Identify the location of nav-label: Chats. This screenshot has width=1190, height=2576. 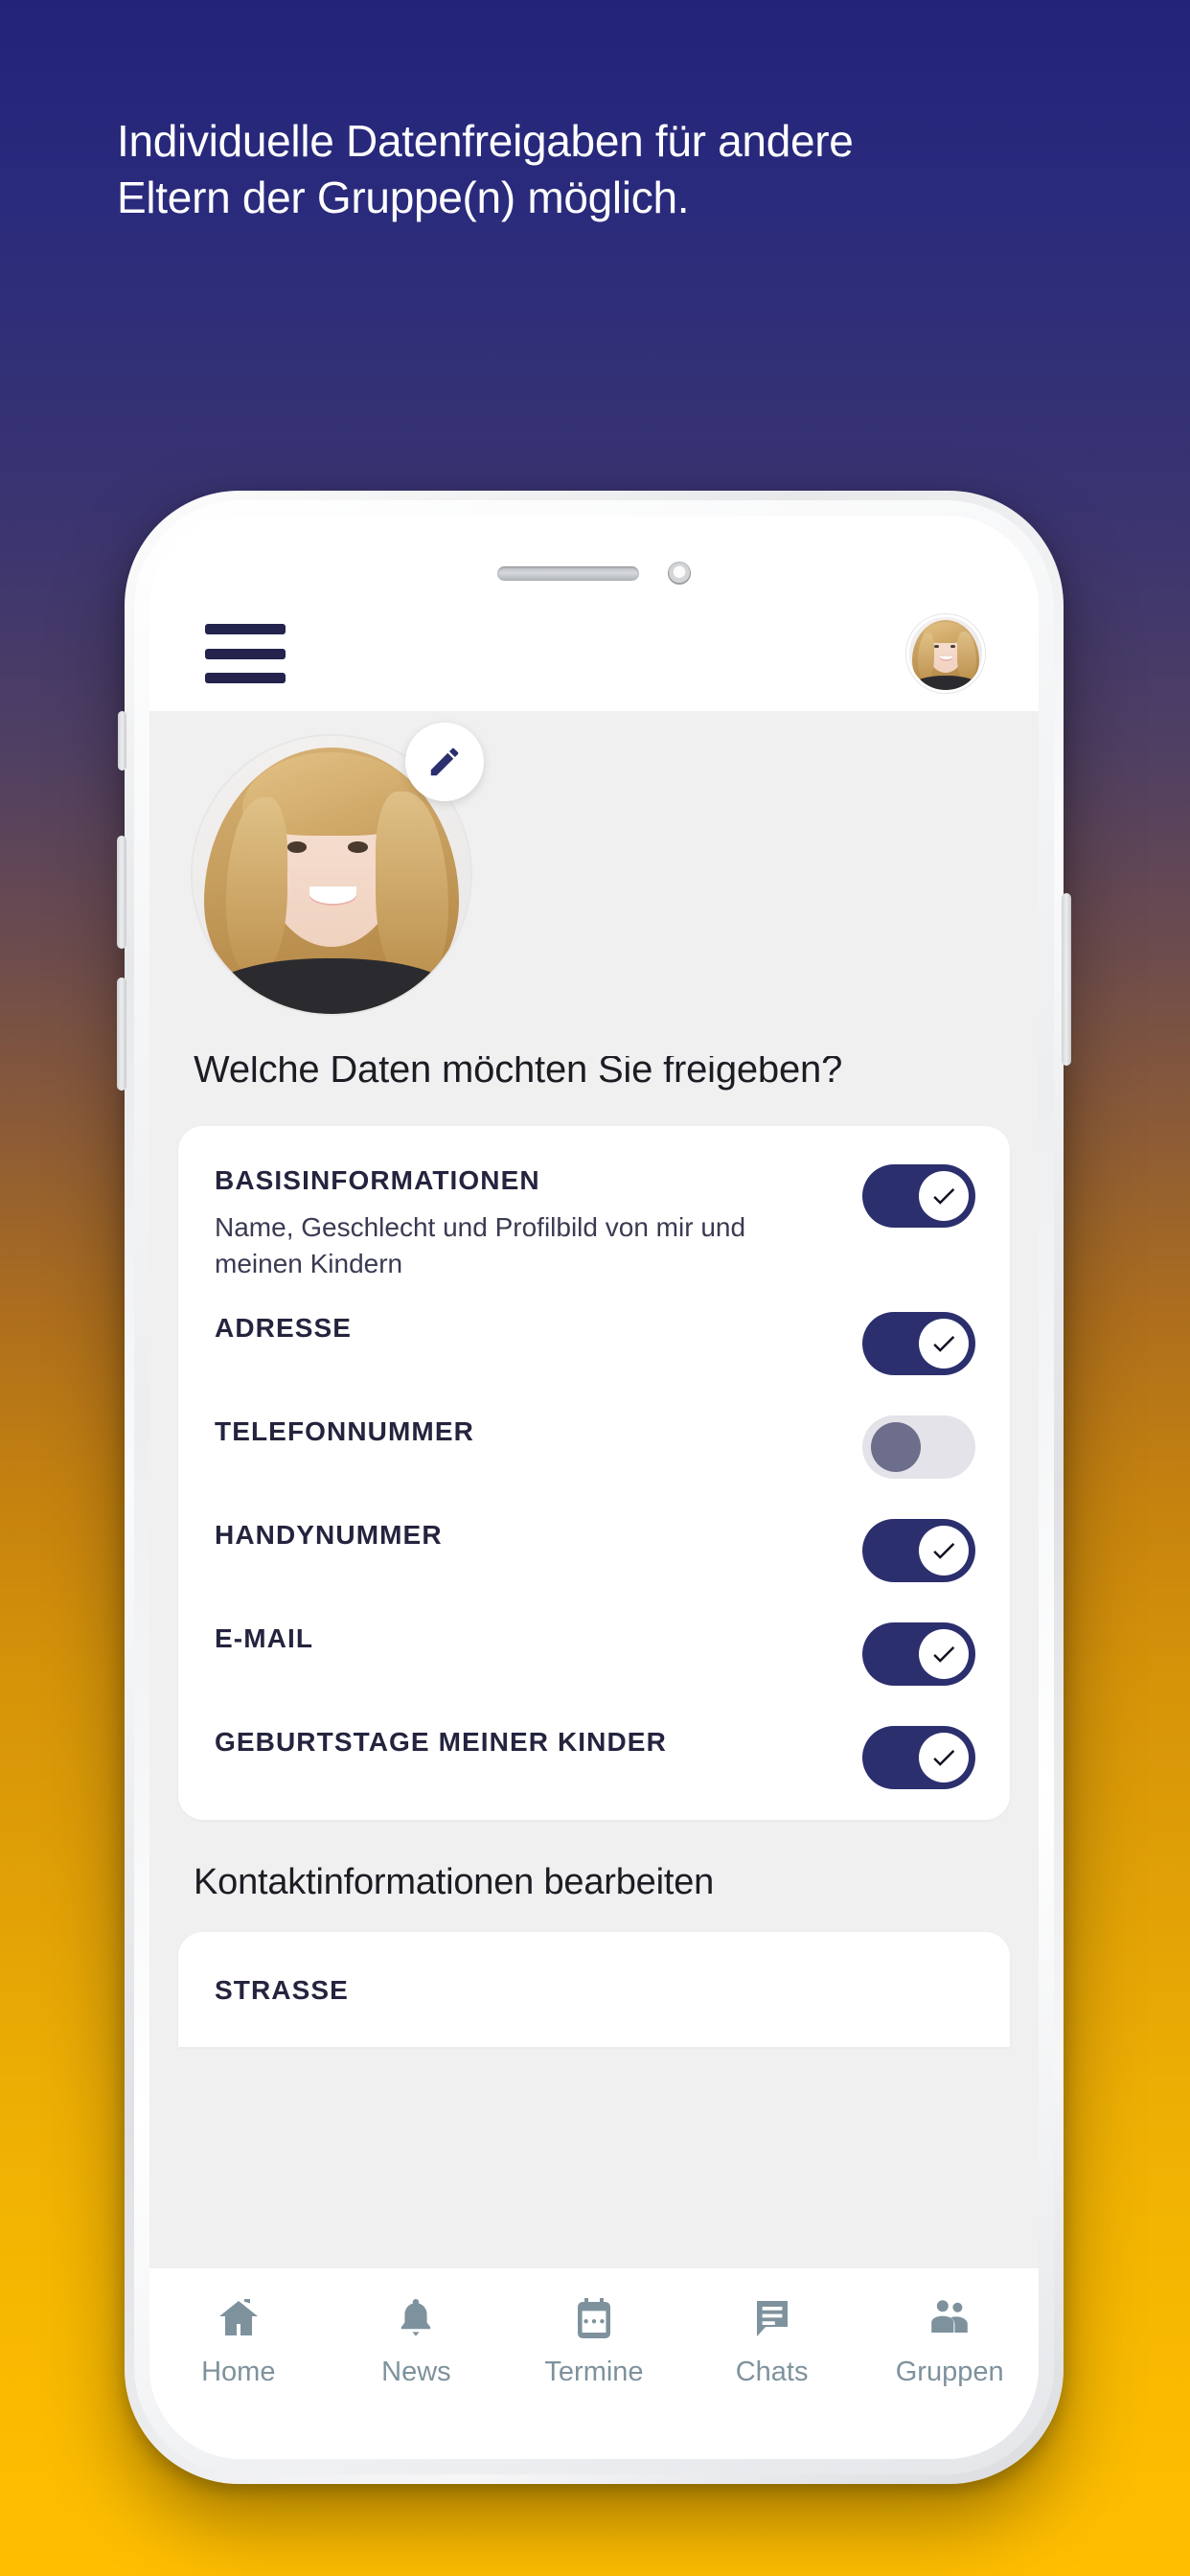
(772, 2372).